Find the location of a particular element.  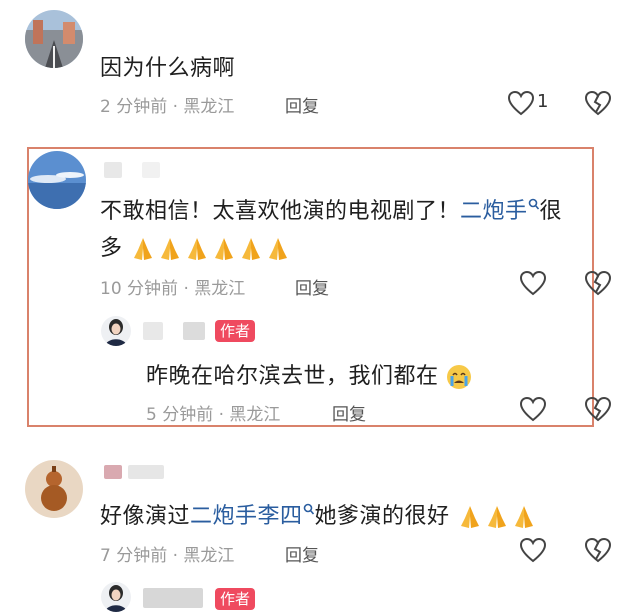

search-link: 二炮手 is located at coordinates (494, 211).